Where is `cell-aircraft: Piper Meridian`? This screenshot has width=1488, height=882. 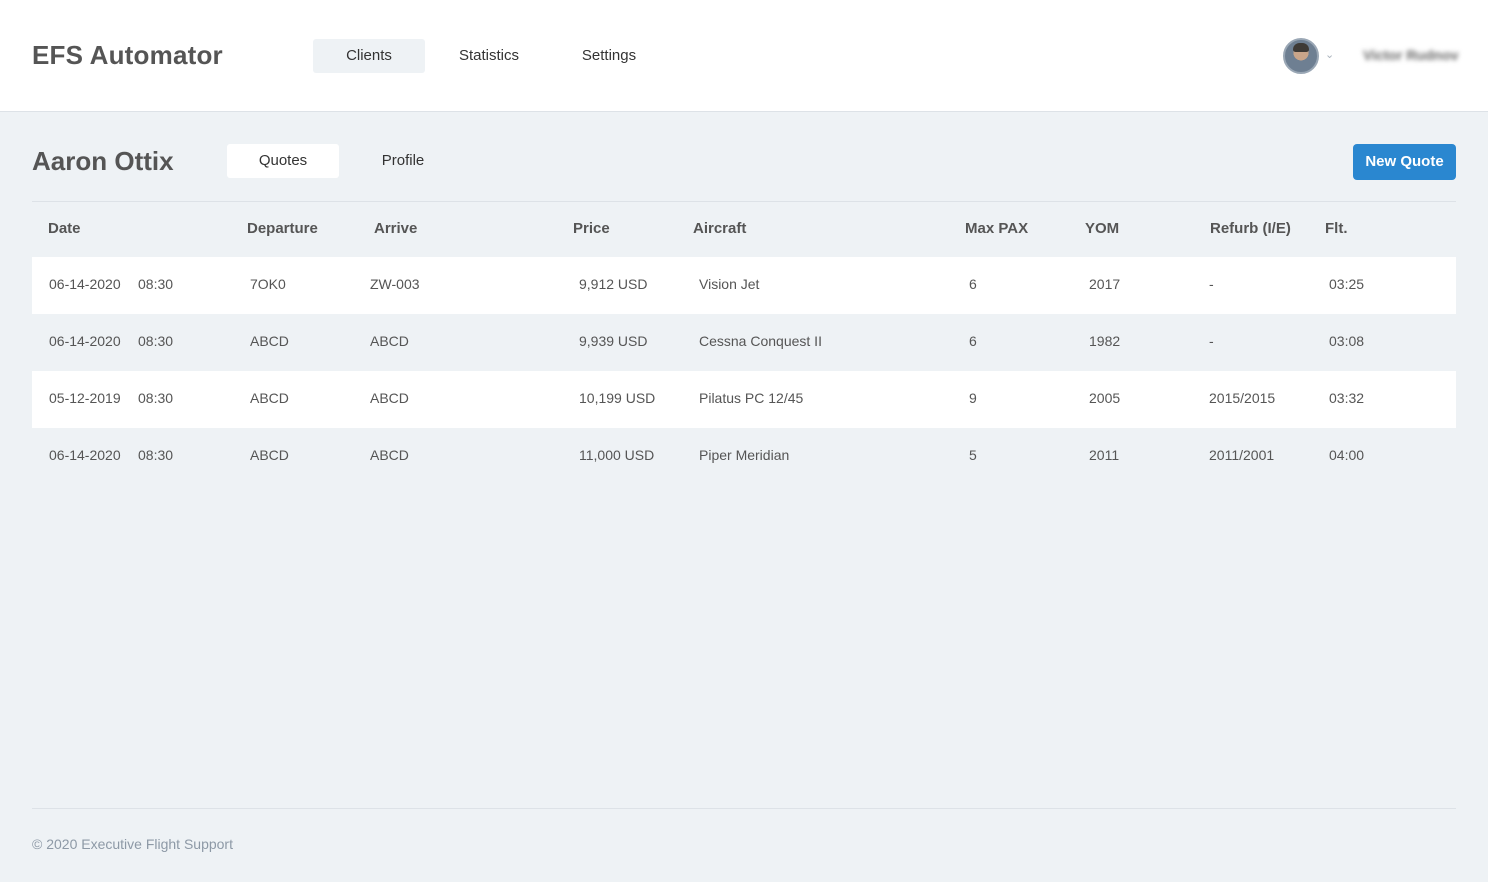
cell-aircraft: Piper Meridian is located at coordinates (744, 455).